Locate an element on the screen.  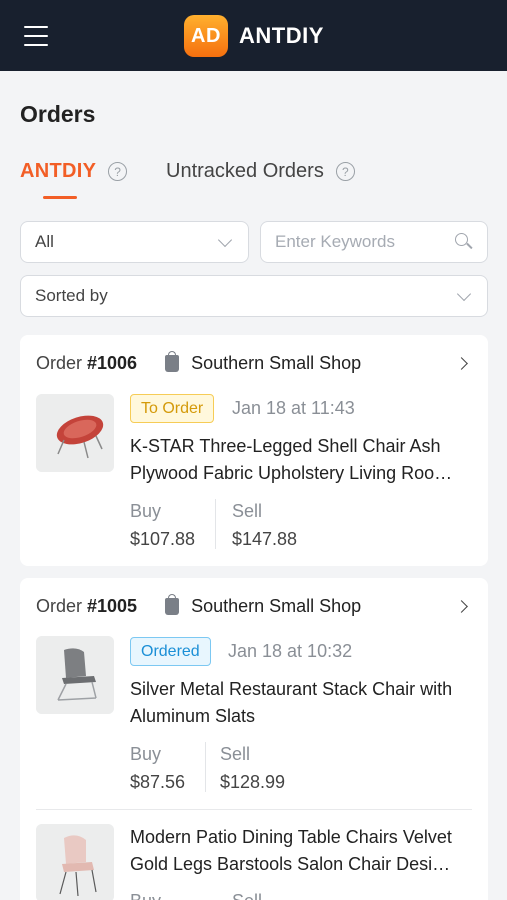
tab-antdiy-label: ANTDIY is located at coordinates (58, 171).